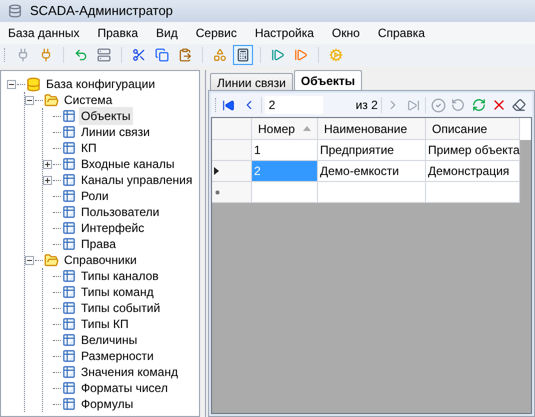  Describe the element at coordinates (401, 33) in the screenshot. I see `menu-item: Справка` at that location.